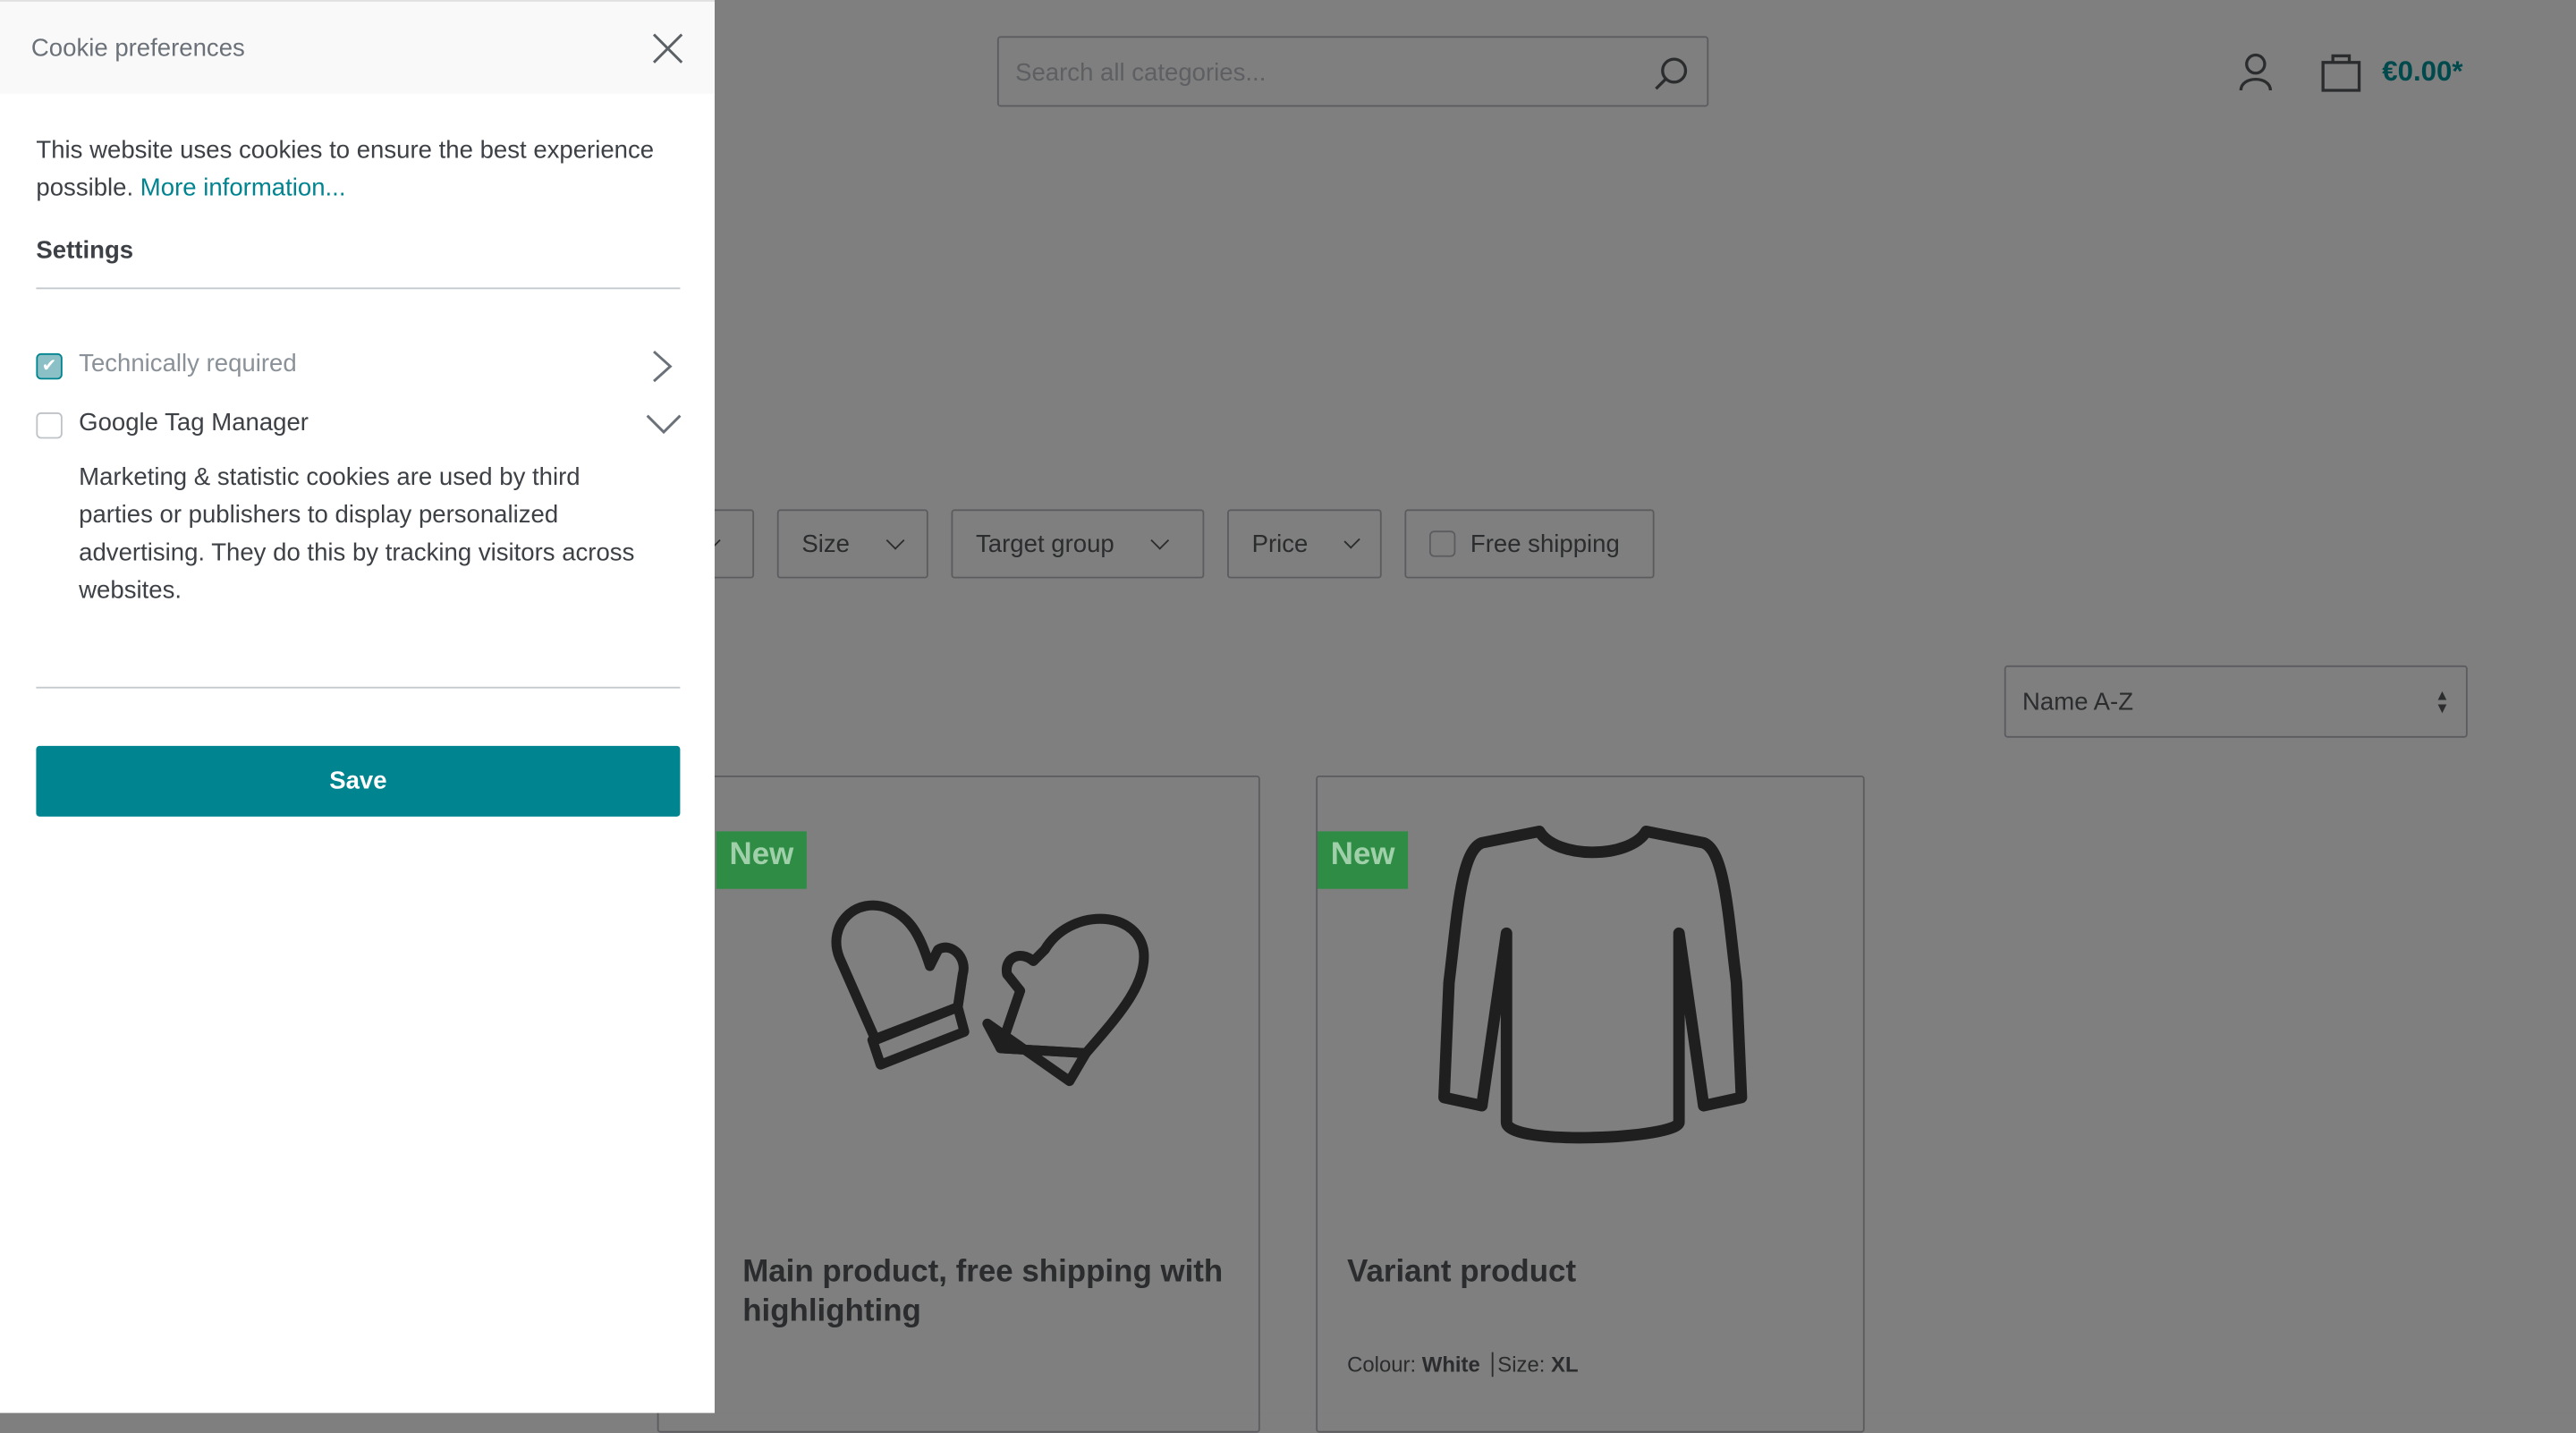 The image size is (2576, 1433). I want to click on sort-arrows-icon: ▲ ▼, so click(2442, 701).